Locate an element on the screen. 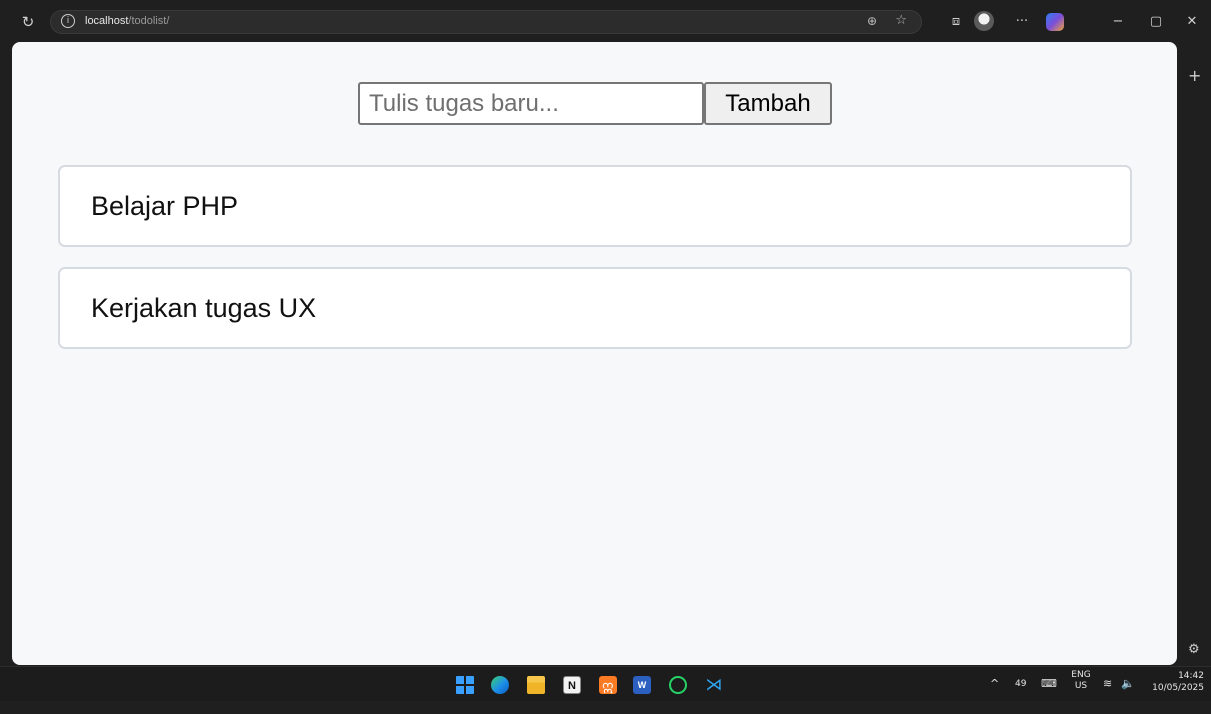 The image size is (1211, 714). clock-time: 14:42 is located at coordinates (1191, 676).